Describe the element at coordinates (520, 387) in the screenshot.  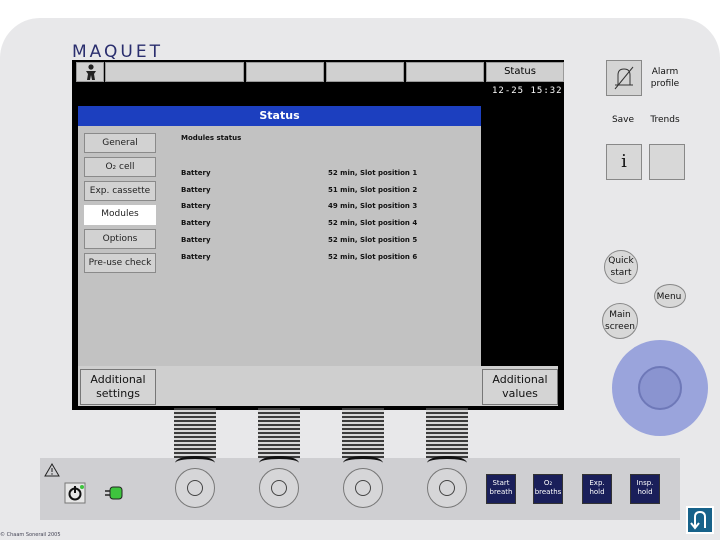
I see `additional-values-button: Additional values` at that location.